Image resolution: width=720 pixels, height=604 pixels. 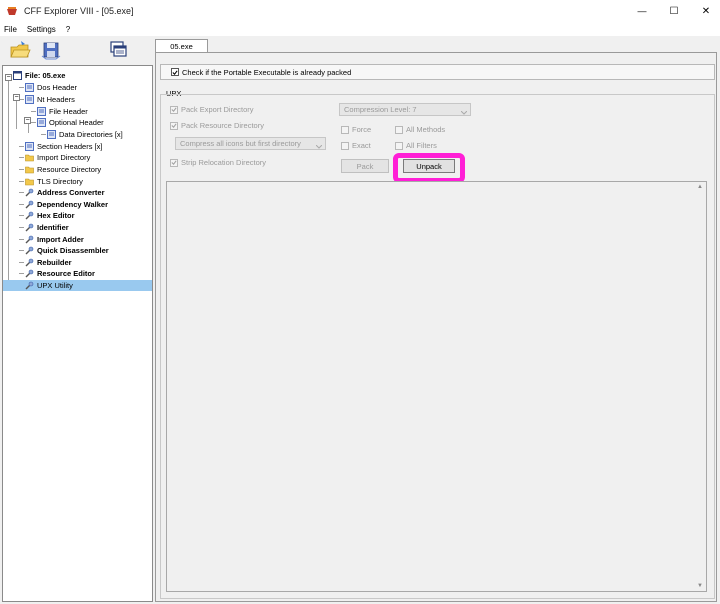 What do you see at coordinates (50, 215) in the screenshot?
I see `tree-item-hex-editor: Hex Editor` at bounding box center [50, 215].